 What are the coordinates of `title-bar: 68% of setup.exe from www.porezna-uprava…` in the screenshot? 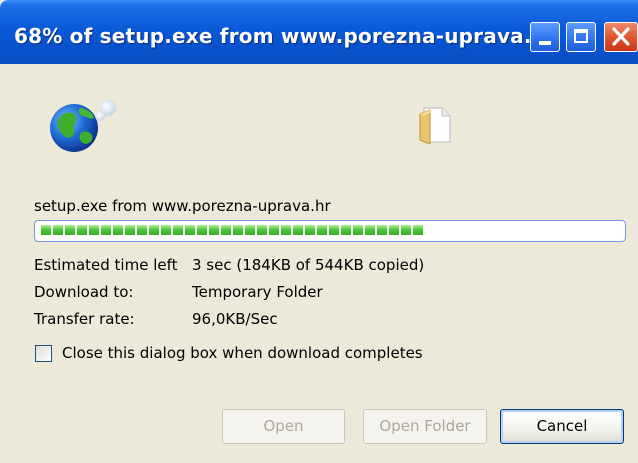 It's located at (319, 32).